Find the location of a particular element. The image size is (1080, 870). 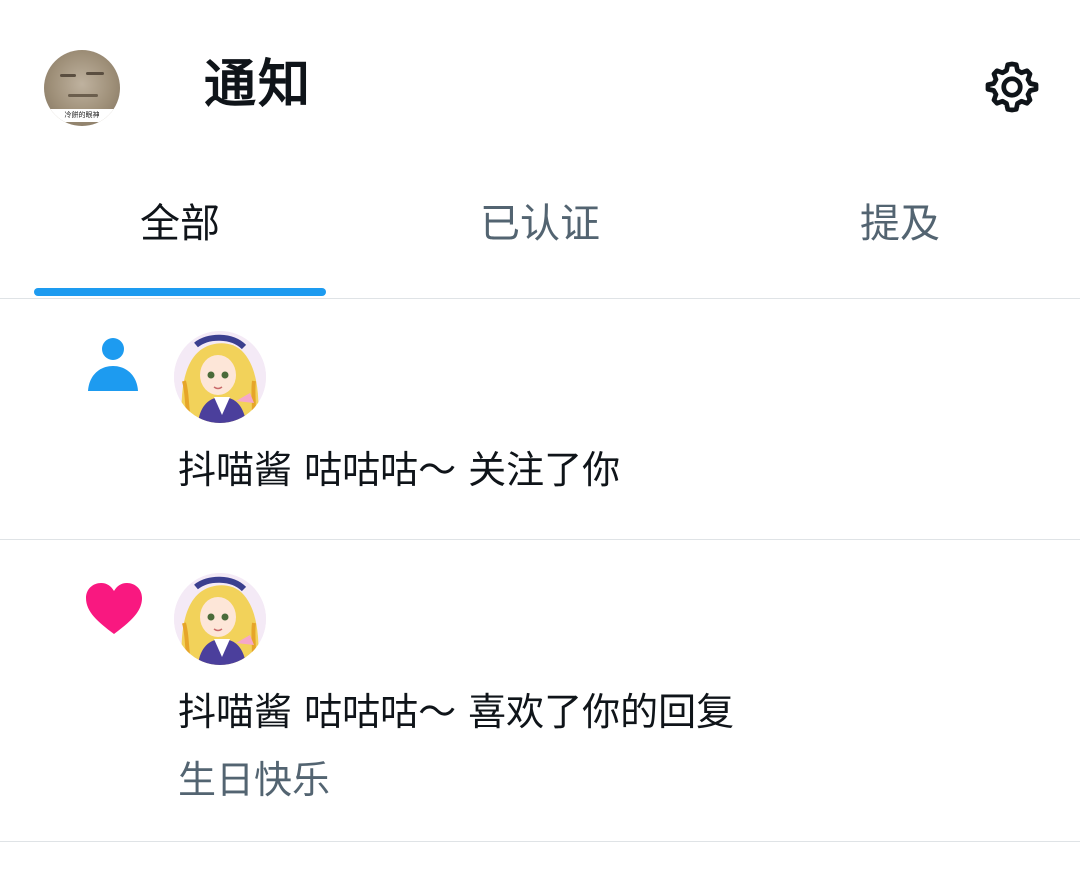

notification-text: 抖喵酱 咕咕咕～ 关注了你 is located at coordinates (399, 470).